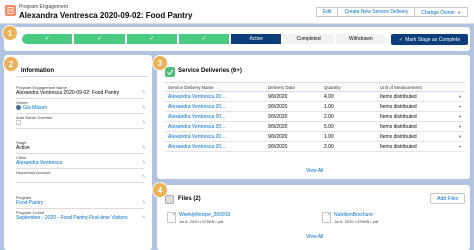  I want to click on files-title: Files (2), so click(189, 199).